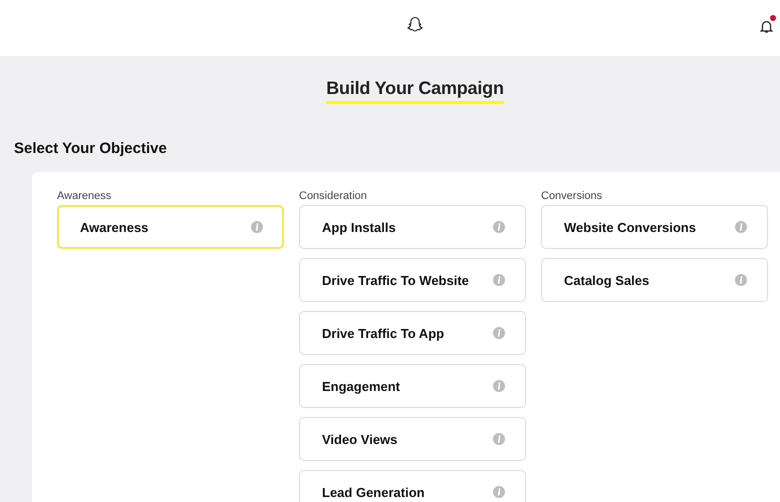  What do you see at coordinates (654, 280) in the screenshot?
I see `objective-option: Catalog Sales` at bounding box center [654, 280].